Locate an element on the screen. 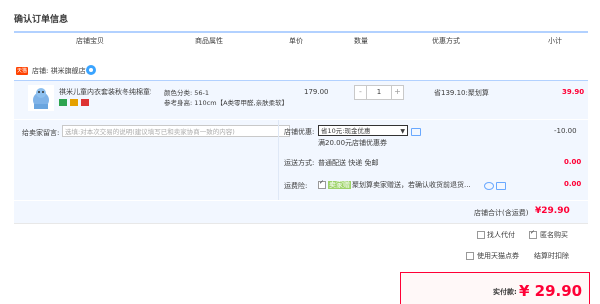 This screenshot has height=304, width=600. quantity-plus-button: + is located at coordinates (397, 92).